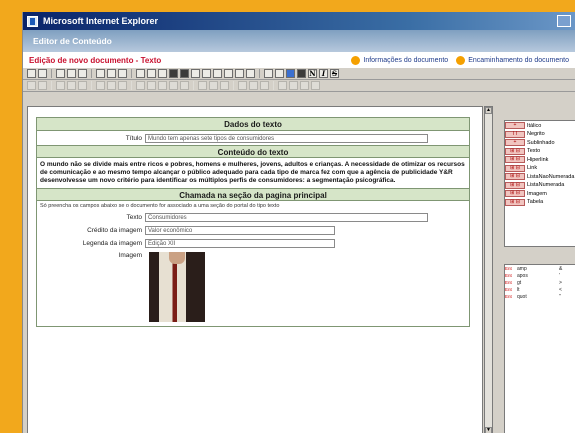  What do you see at coordinates (60, 73) in the screenshot?
I see `cut-icon` at bounding box center [60, 73].